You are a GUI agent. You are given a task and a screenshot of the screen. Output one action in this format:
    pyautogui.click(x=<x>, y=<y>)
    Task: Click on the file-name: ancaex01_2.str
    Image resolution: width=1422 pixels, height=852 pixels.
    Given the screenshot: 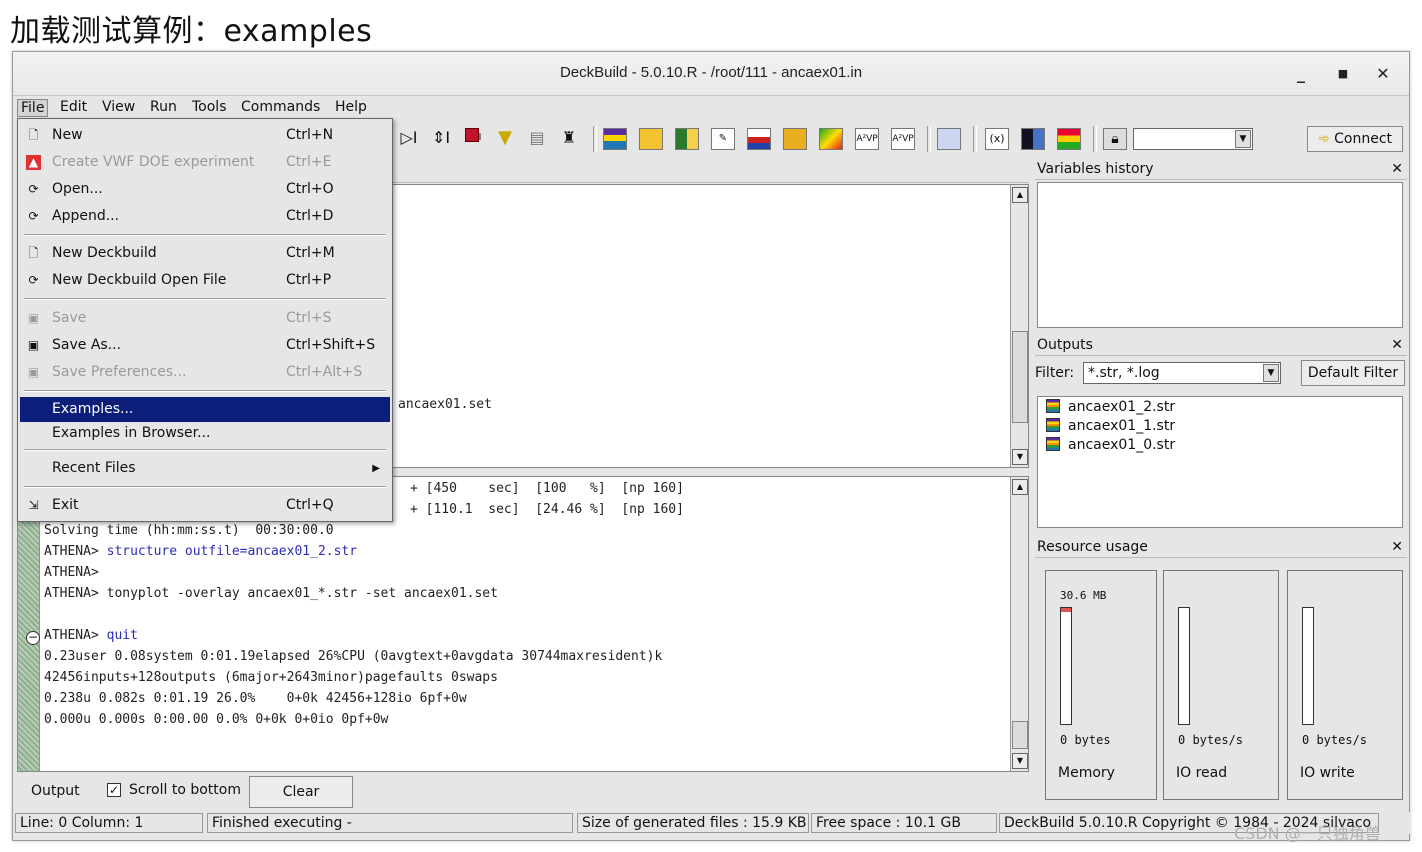 What is the action you would take?
    pyautogui.click(x=1122, y=407)
    